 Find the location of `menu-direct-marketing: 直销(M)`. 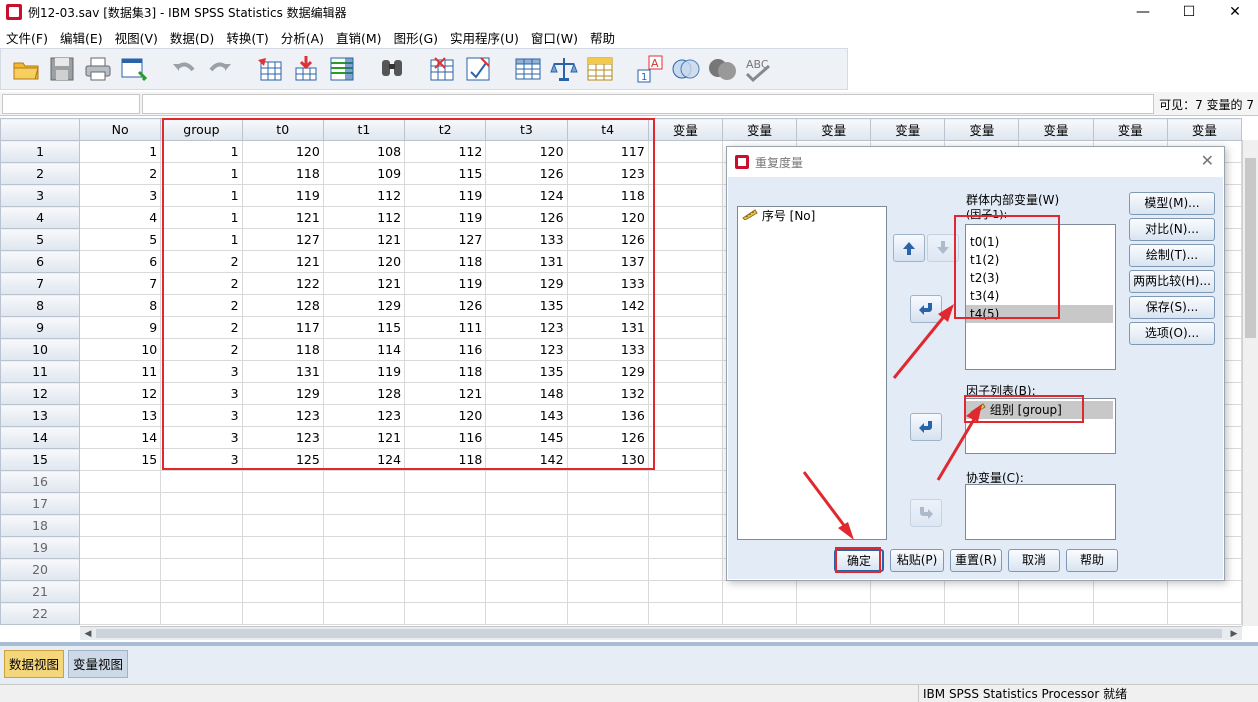

menu-direct-marketing: 直销(M) is located at coordinates (359, 37).